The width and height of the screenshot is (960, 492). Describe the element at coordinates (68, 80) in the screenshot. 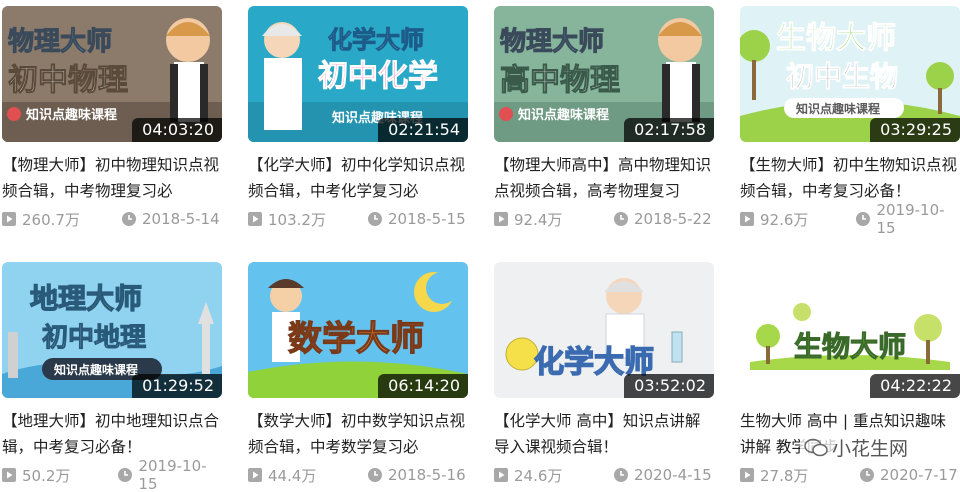

I see `thumb-subject-text: 初中物理` at that location.